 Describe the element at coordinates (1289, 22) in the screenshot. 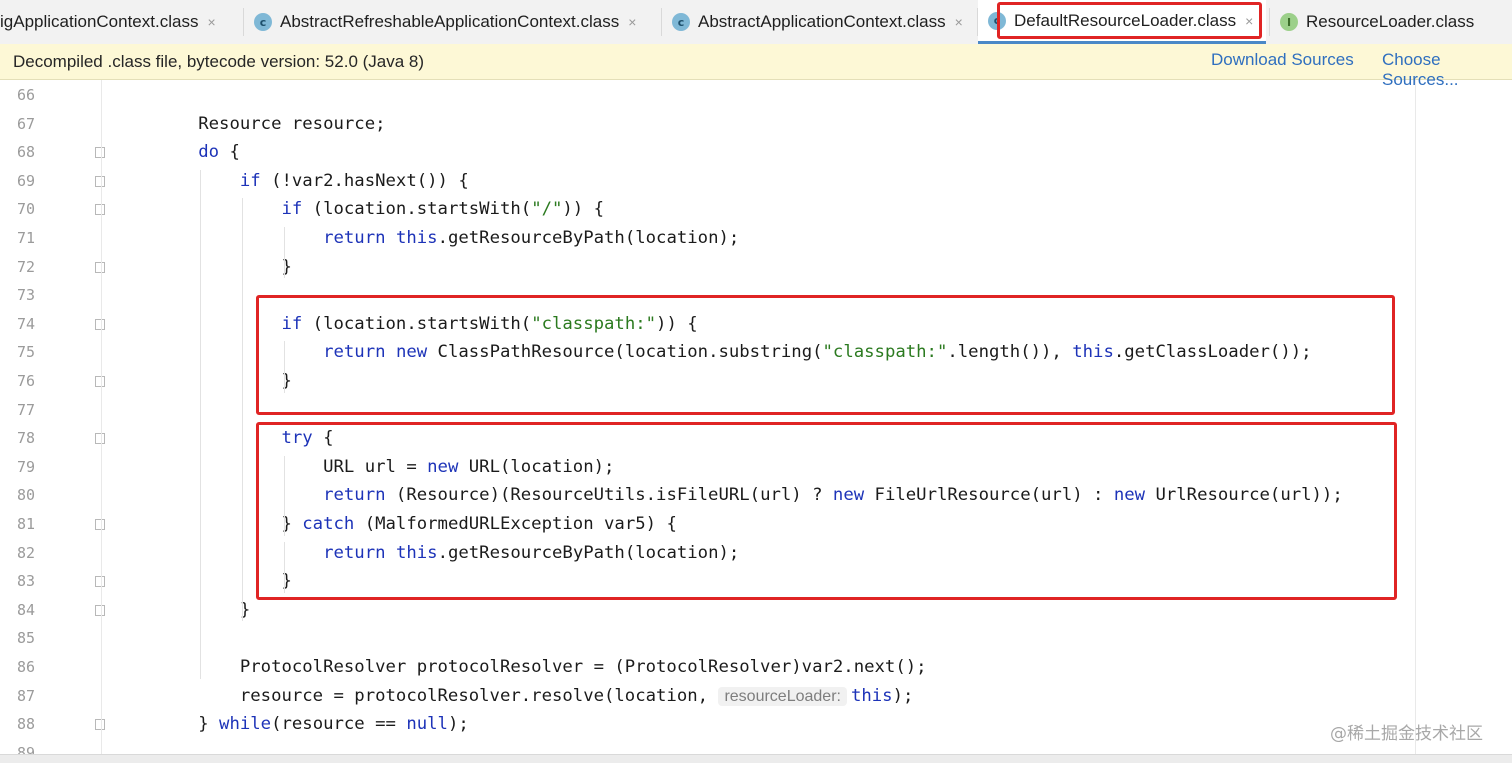

I see `interface-icon: I` at that location.